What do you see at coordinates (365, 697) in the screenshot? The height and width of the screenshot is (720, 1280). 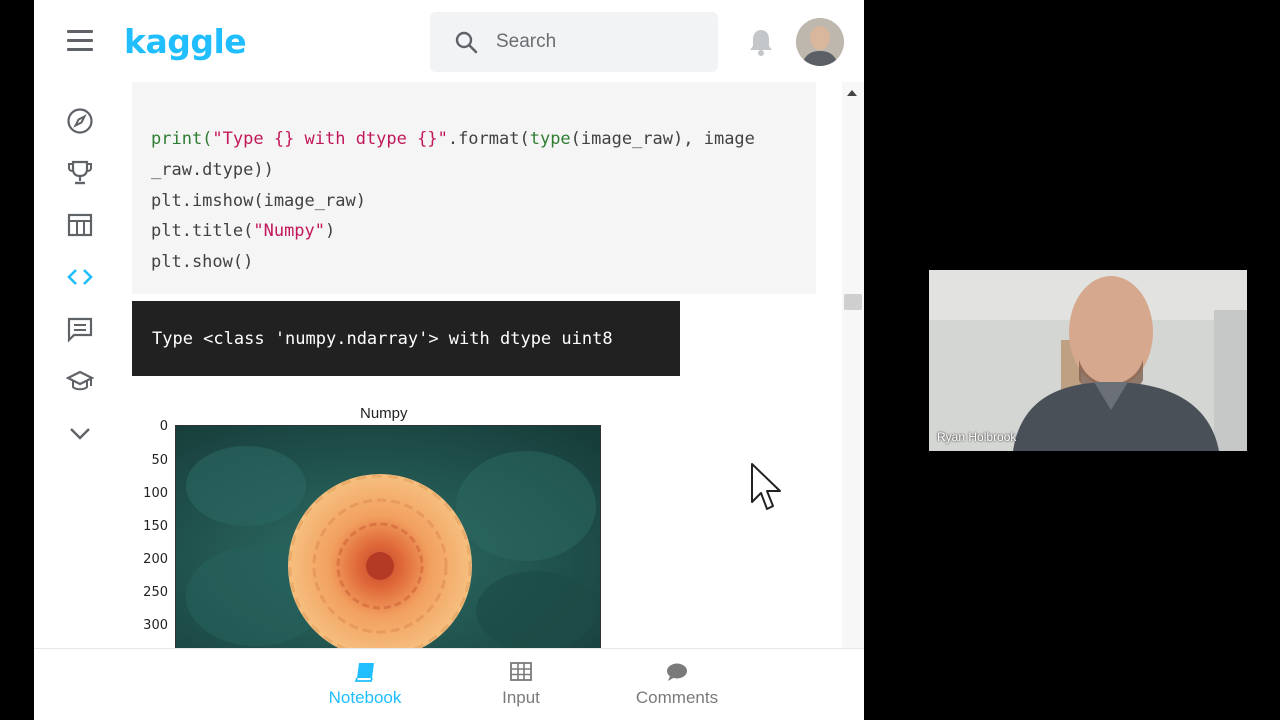 I see `tab-label: Notebook` at bounding box center [365, 697].